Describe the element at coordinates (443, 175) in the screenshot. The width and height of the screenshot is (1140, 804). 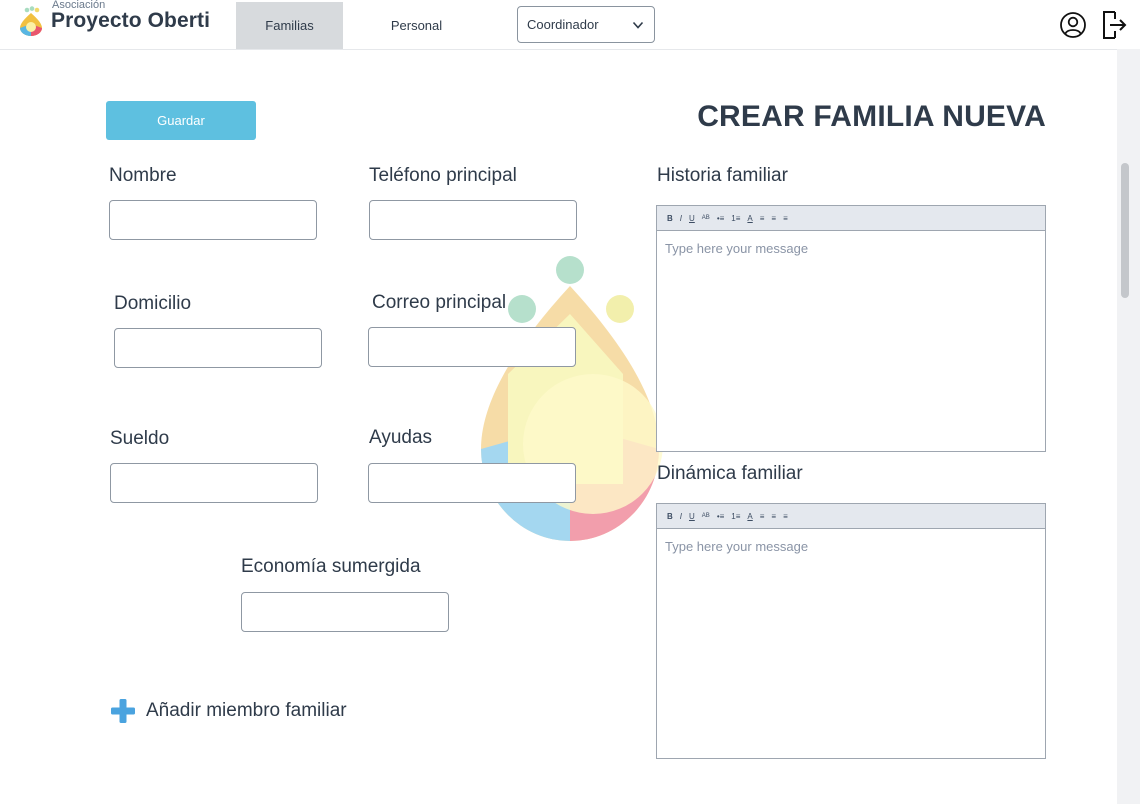
I see `telefono-label: Teléfono principal` at that location.